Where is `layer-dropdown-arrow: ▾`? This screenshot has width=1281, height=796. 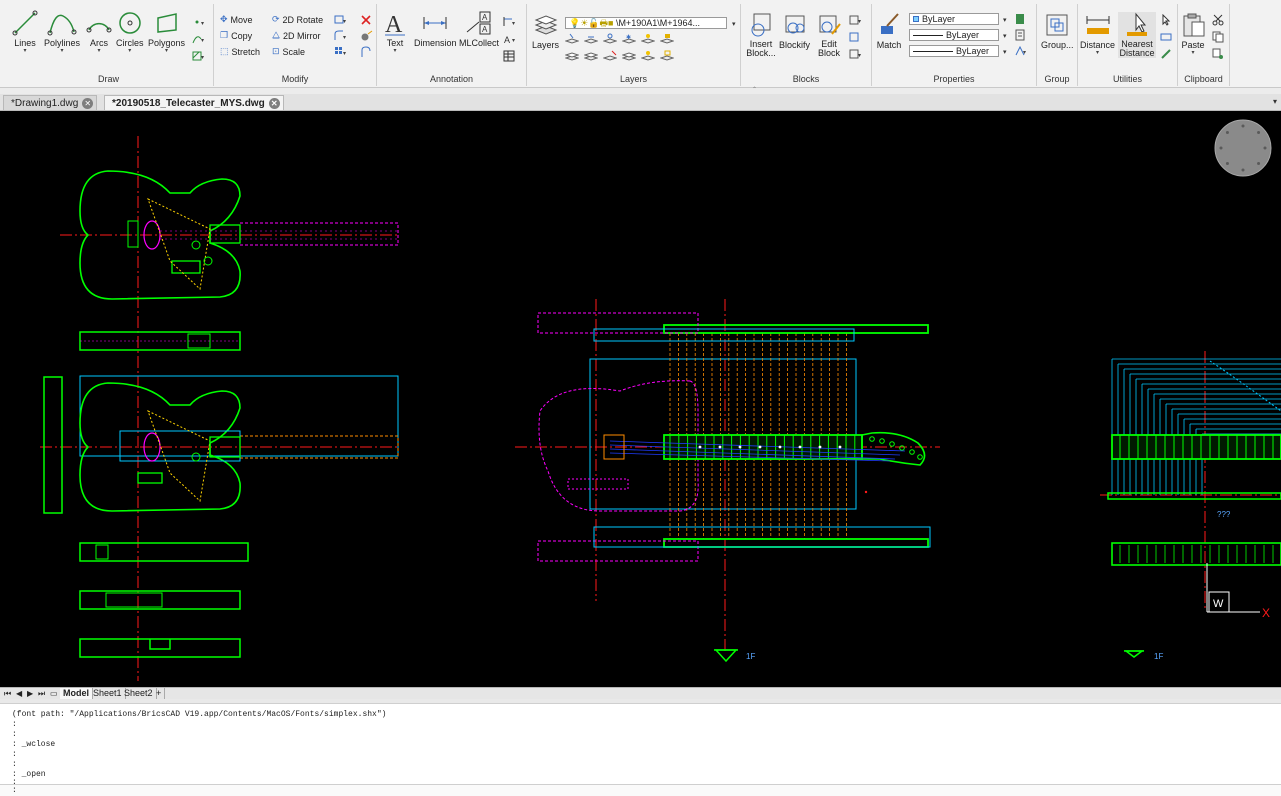
layer-dropdown-arrow: ▾ is located at coordinates (734, 24).